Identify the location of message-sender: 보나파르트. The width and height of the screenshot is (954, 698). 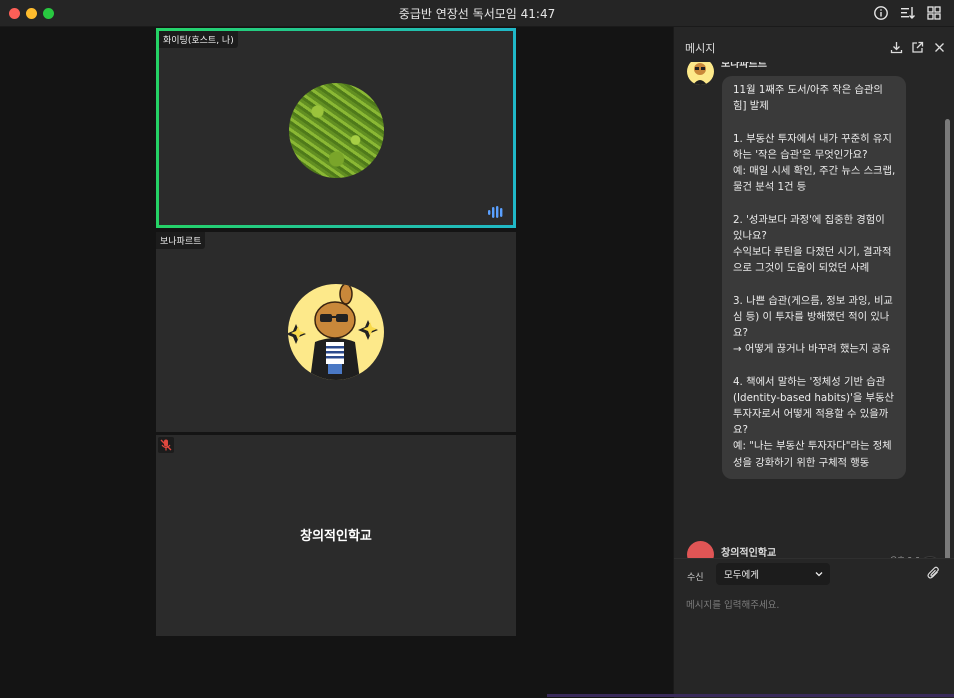
(744, 66).